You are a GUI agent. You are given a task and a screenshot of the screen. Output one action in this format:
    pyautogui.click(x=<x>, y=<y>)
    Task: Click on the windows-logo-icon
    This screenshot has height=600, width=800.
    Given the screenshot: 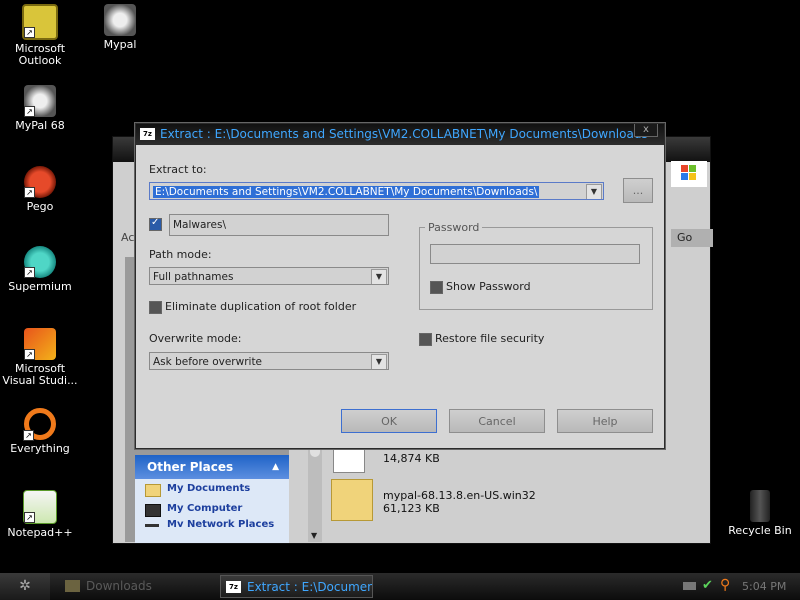 What is the action you would take?
    pyautogui.click(x=689, y=174)
    